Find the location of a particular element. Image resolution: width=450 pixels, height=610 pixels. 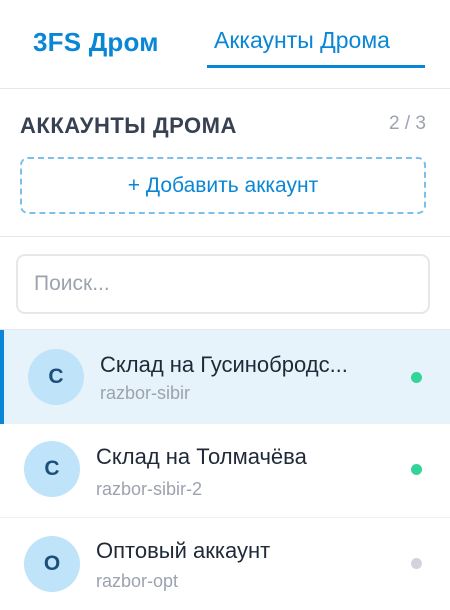

tab-drom-accounts-label: Аккаунты Дрома is located at coordinates (302, 40).